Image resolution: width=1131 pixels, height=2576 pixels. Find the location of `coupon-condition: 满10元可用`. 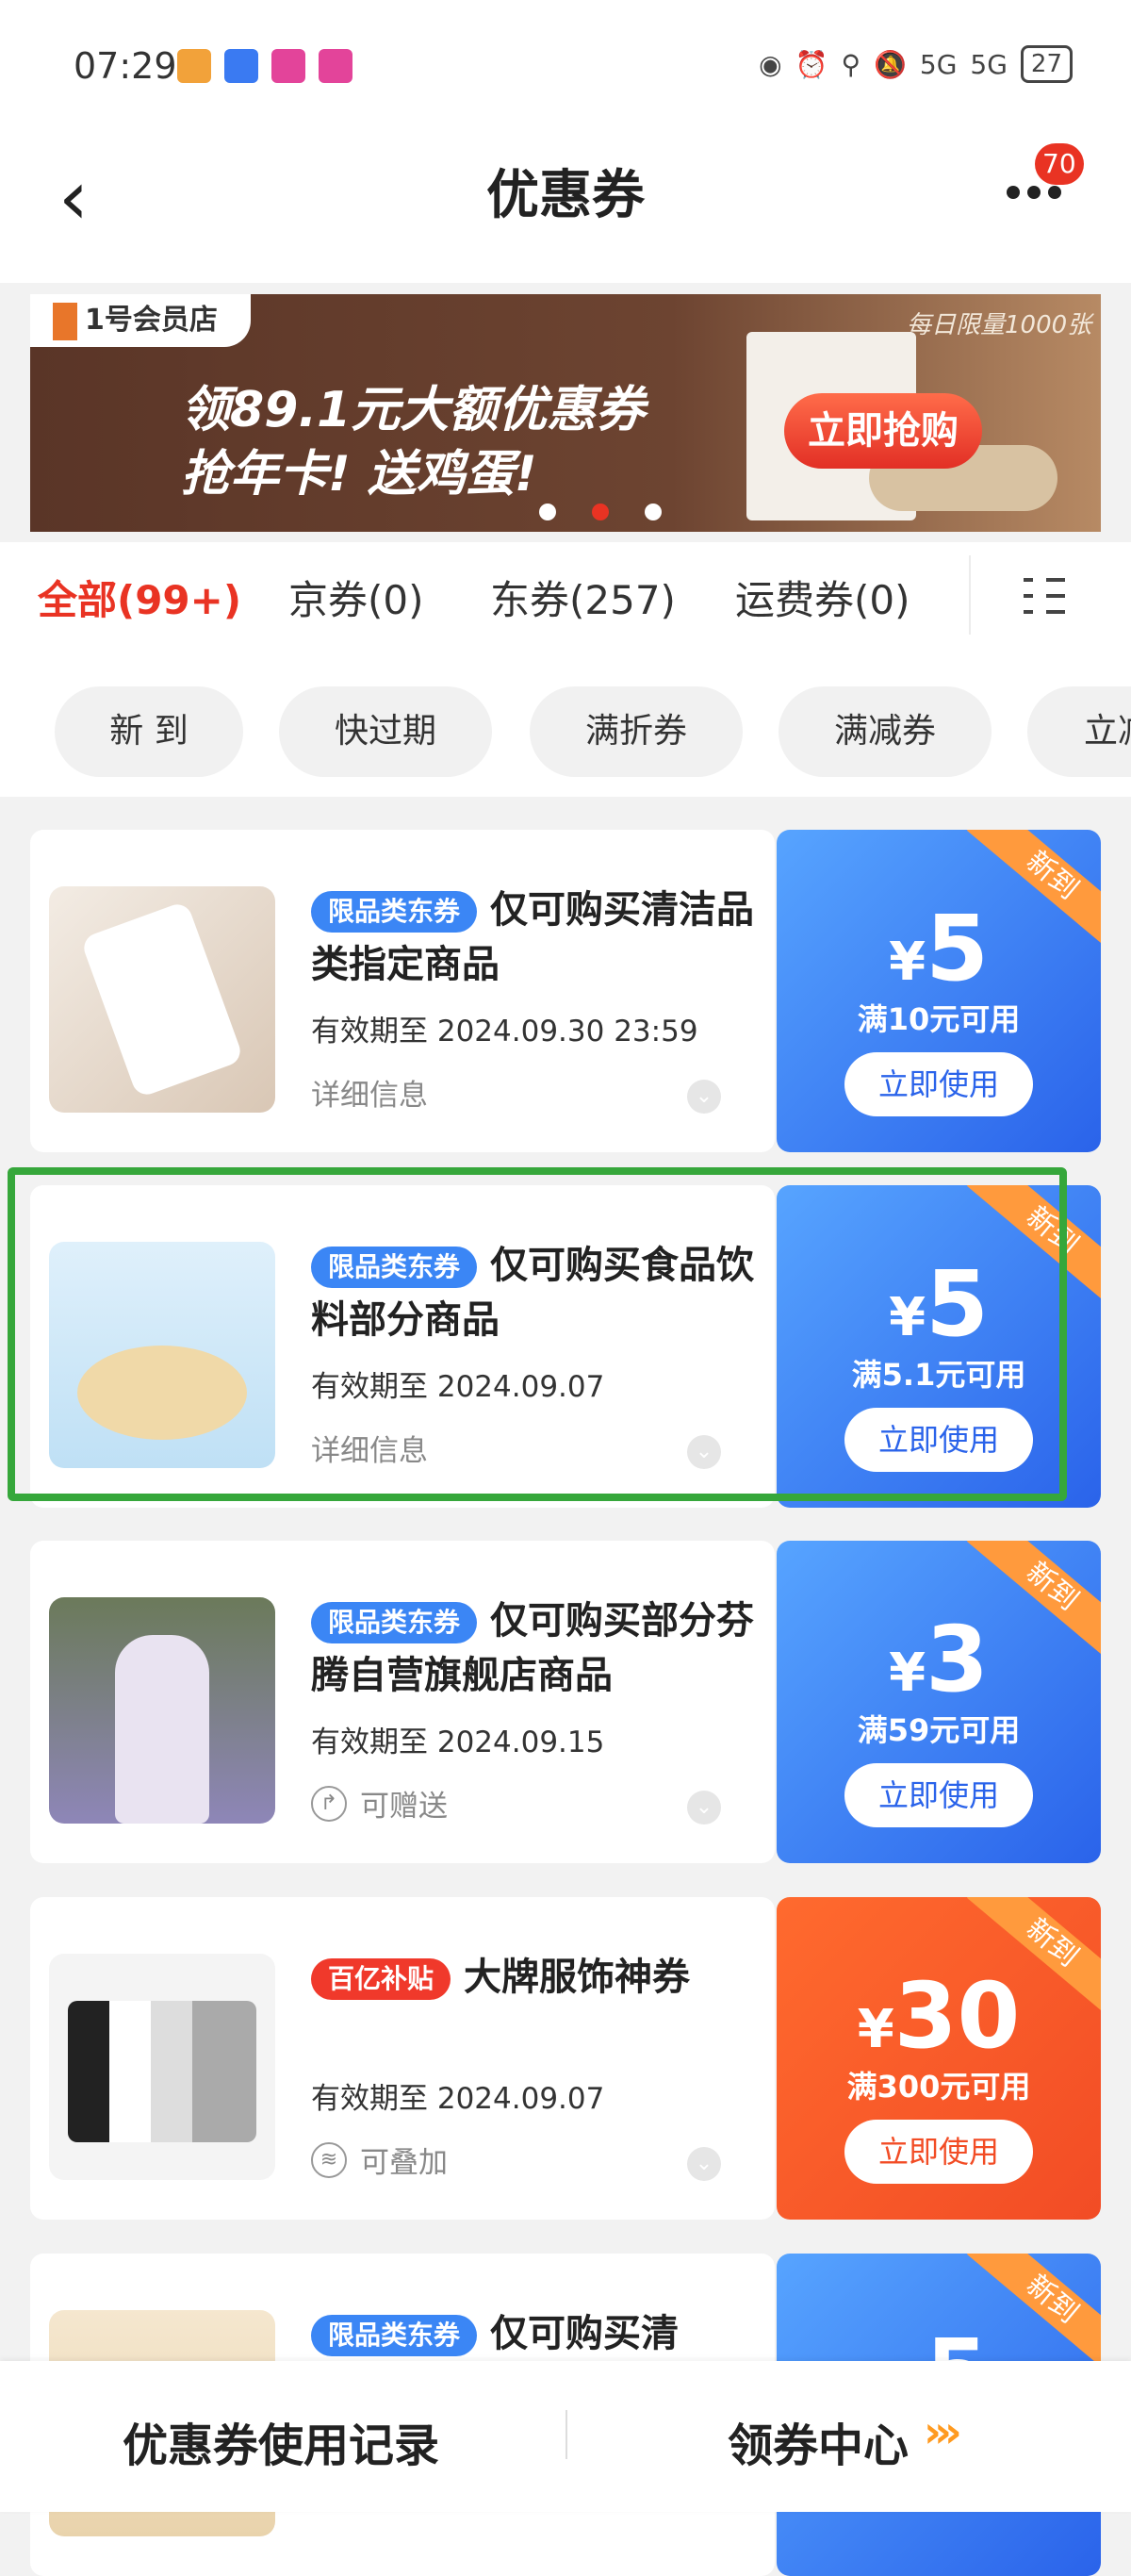

coupon-condition: 满10元可用 is located at coordinates (939, 1019).